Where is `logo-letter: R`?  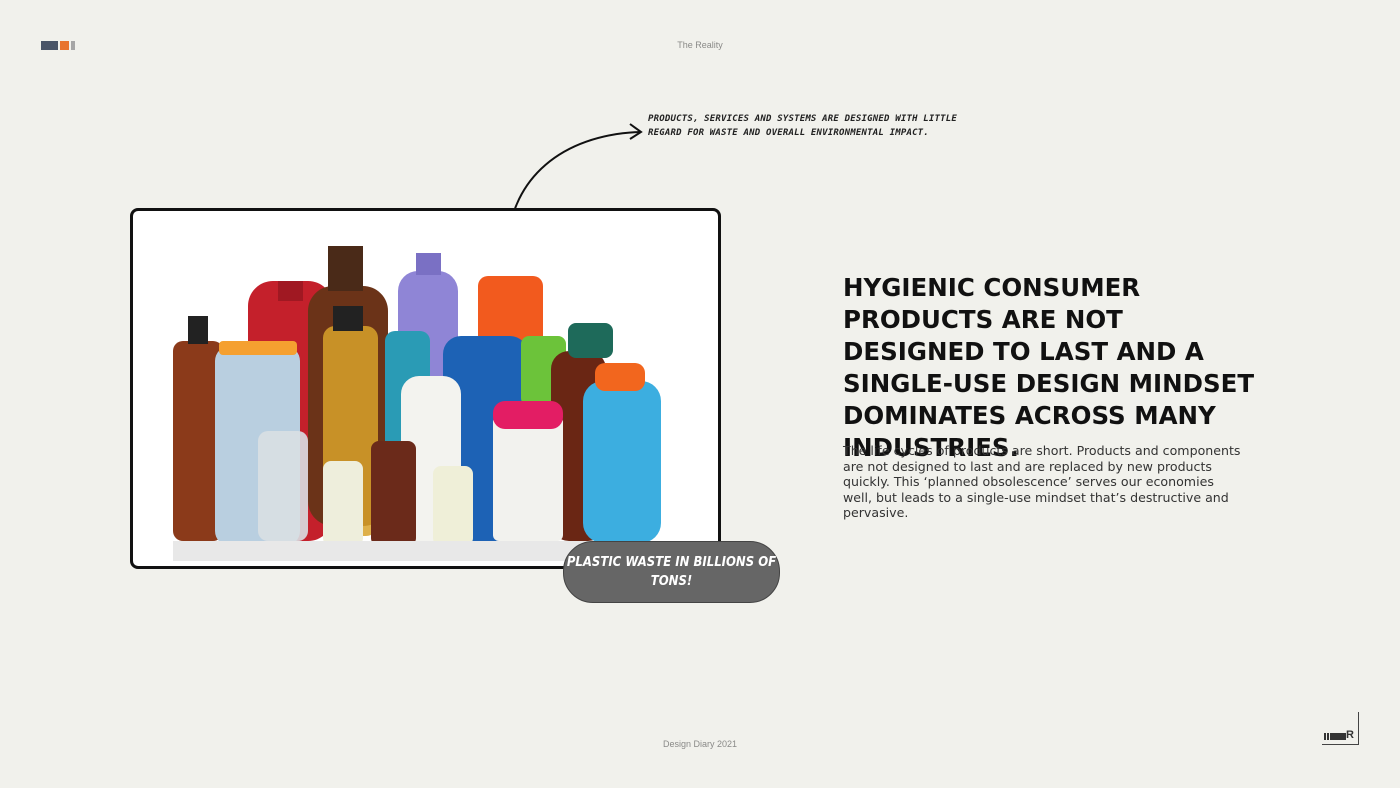 logo-letter: R is located at coordinates (1350, 735).